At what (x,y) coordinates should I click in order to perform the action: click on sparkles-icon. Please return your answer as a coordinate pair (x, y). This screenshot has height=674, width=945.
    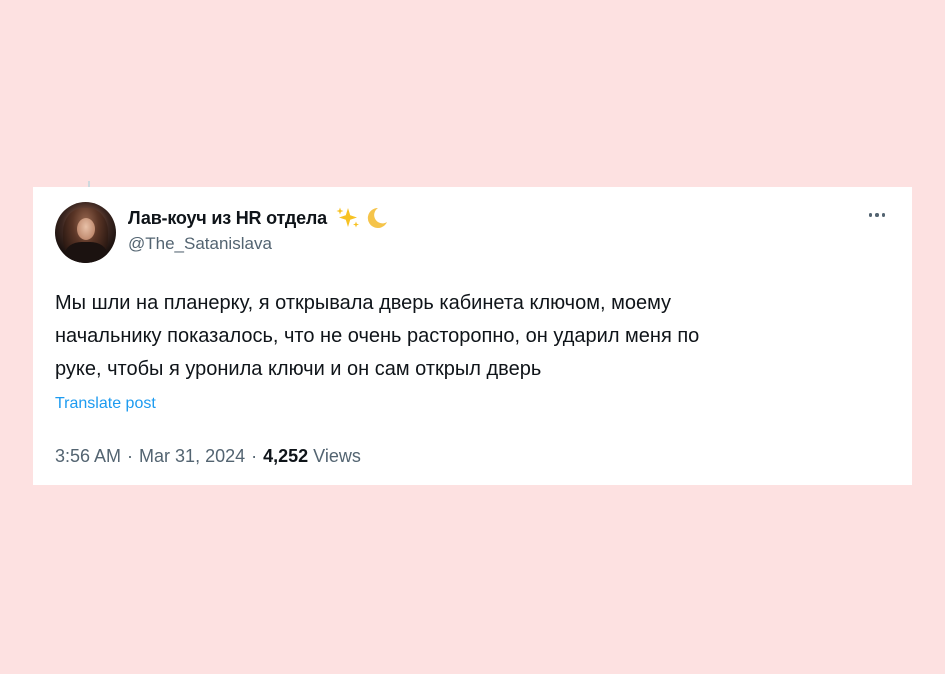
    Looking at the image, I should click on (347, 217).